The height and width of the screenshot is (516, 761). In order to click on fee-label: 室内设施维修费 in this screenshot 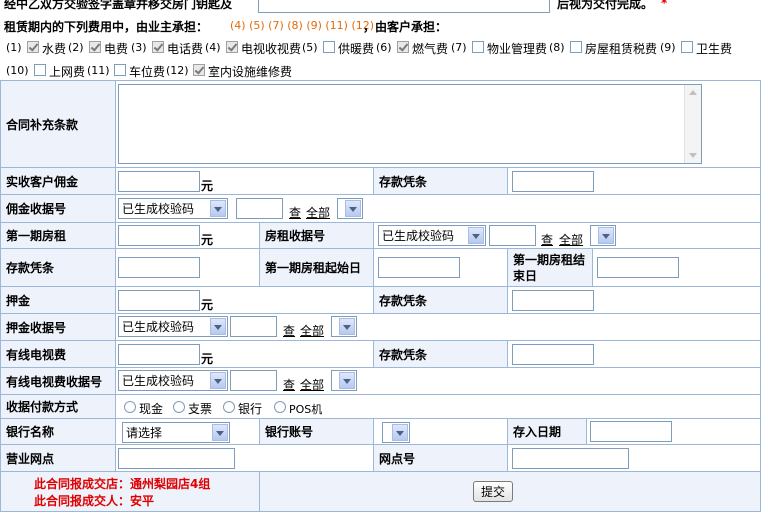, I will do `click(250, 72)`.